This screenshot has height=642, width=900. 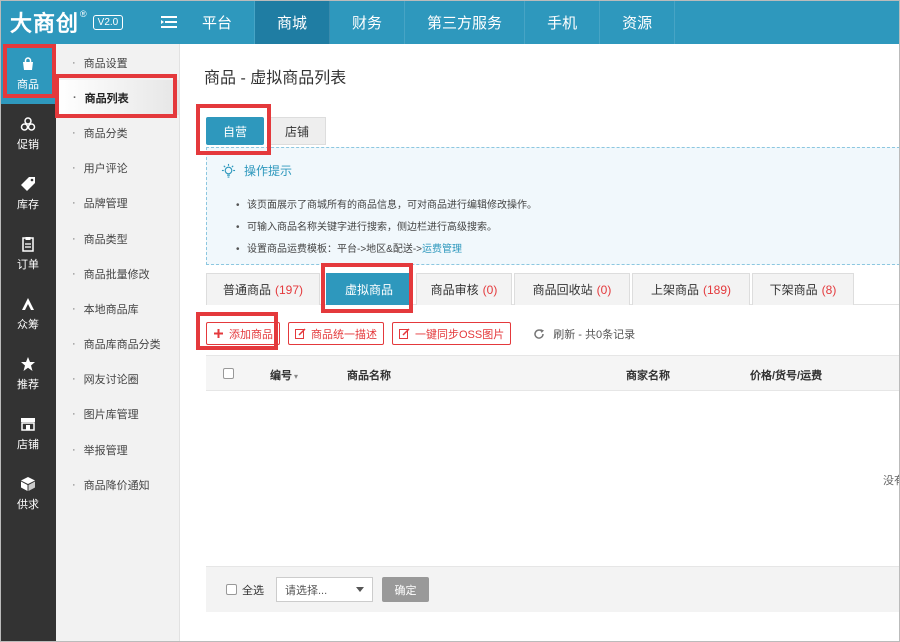 I want to click on sync-oss-button: 一键同步OSS图片, so click(x=452, y=333).